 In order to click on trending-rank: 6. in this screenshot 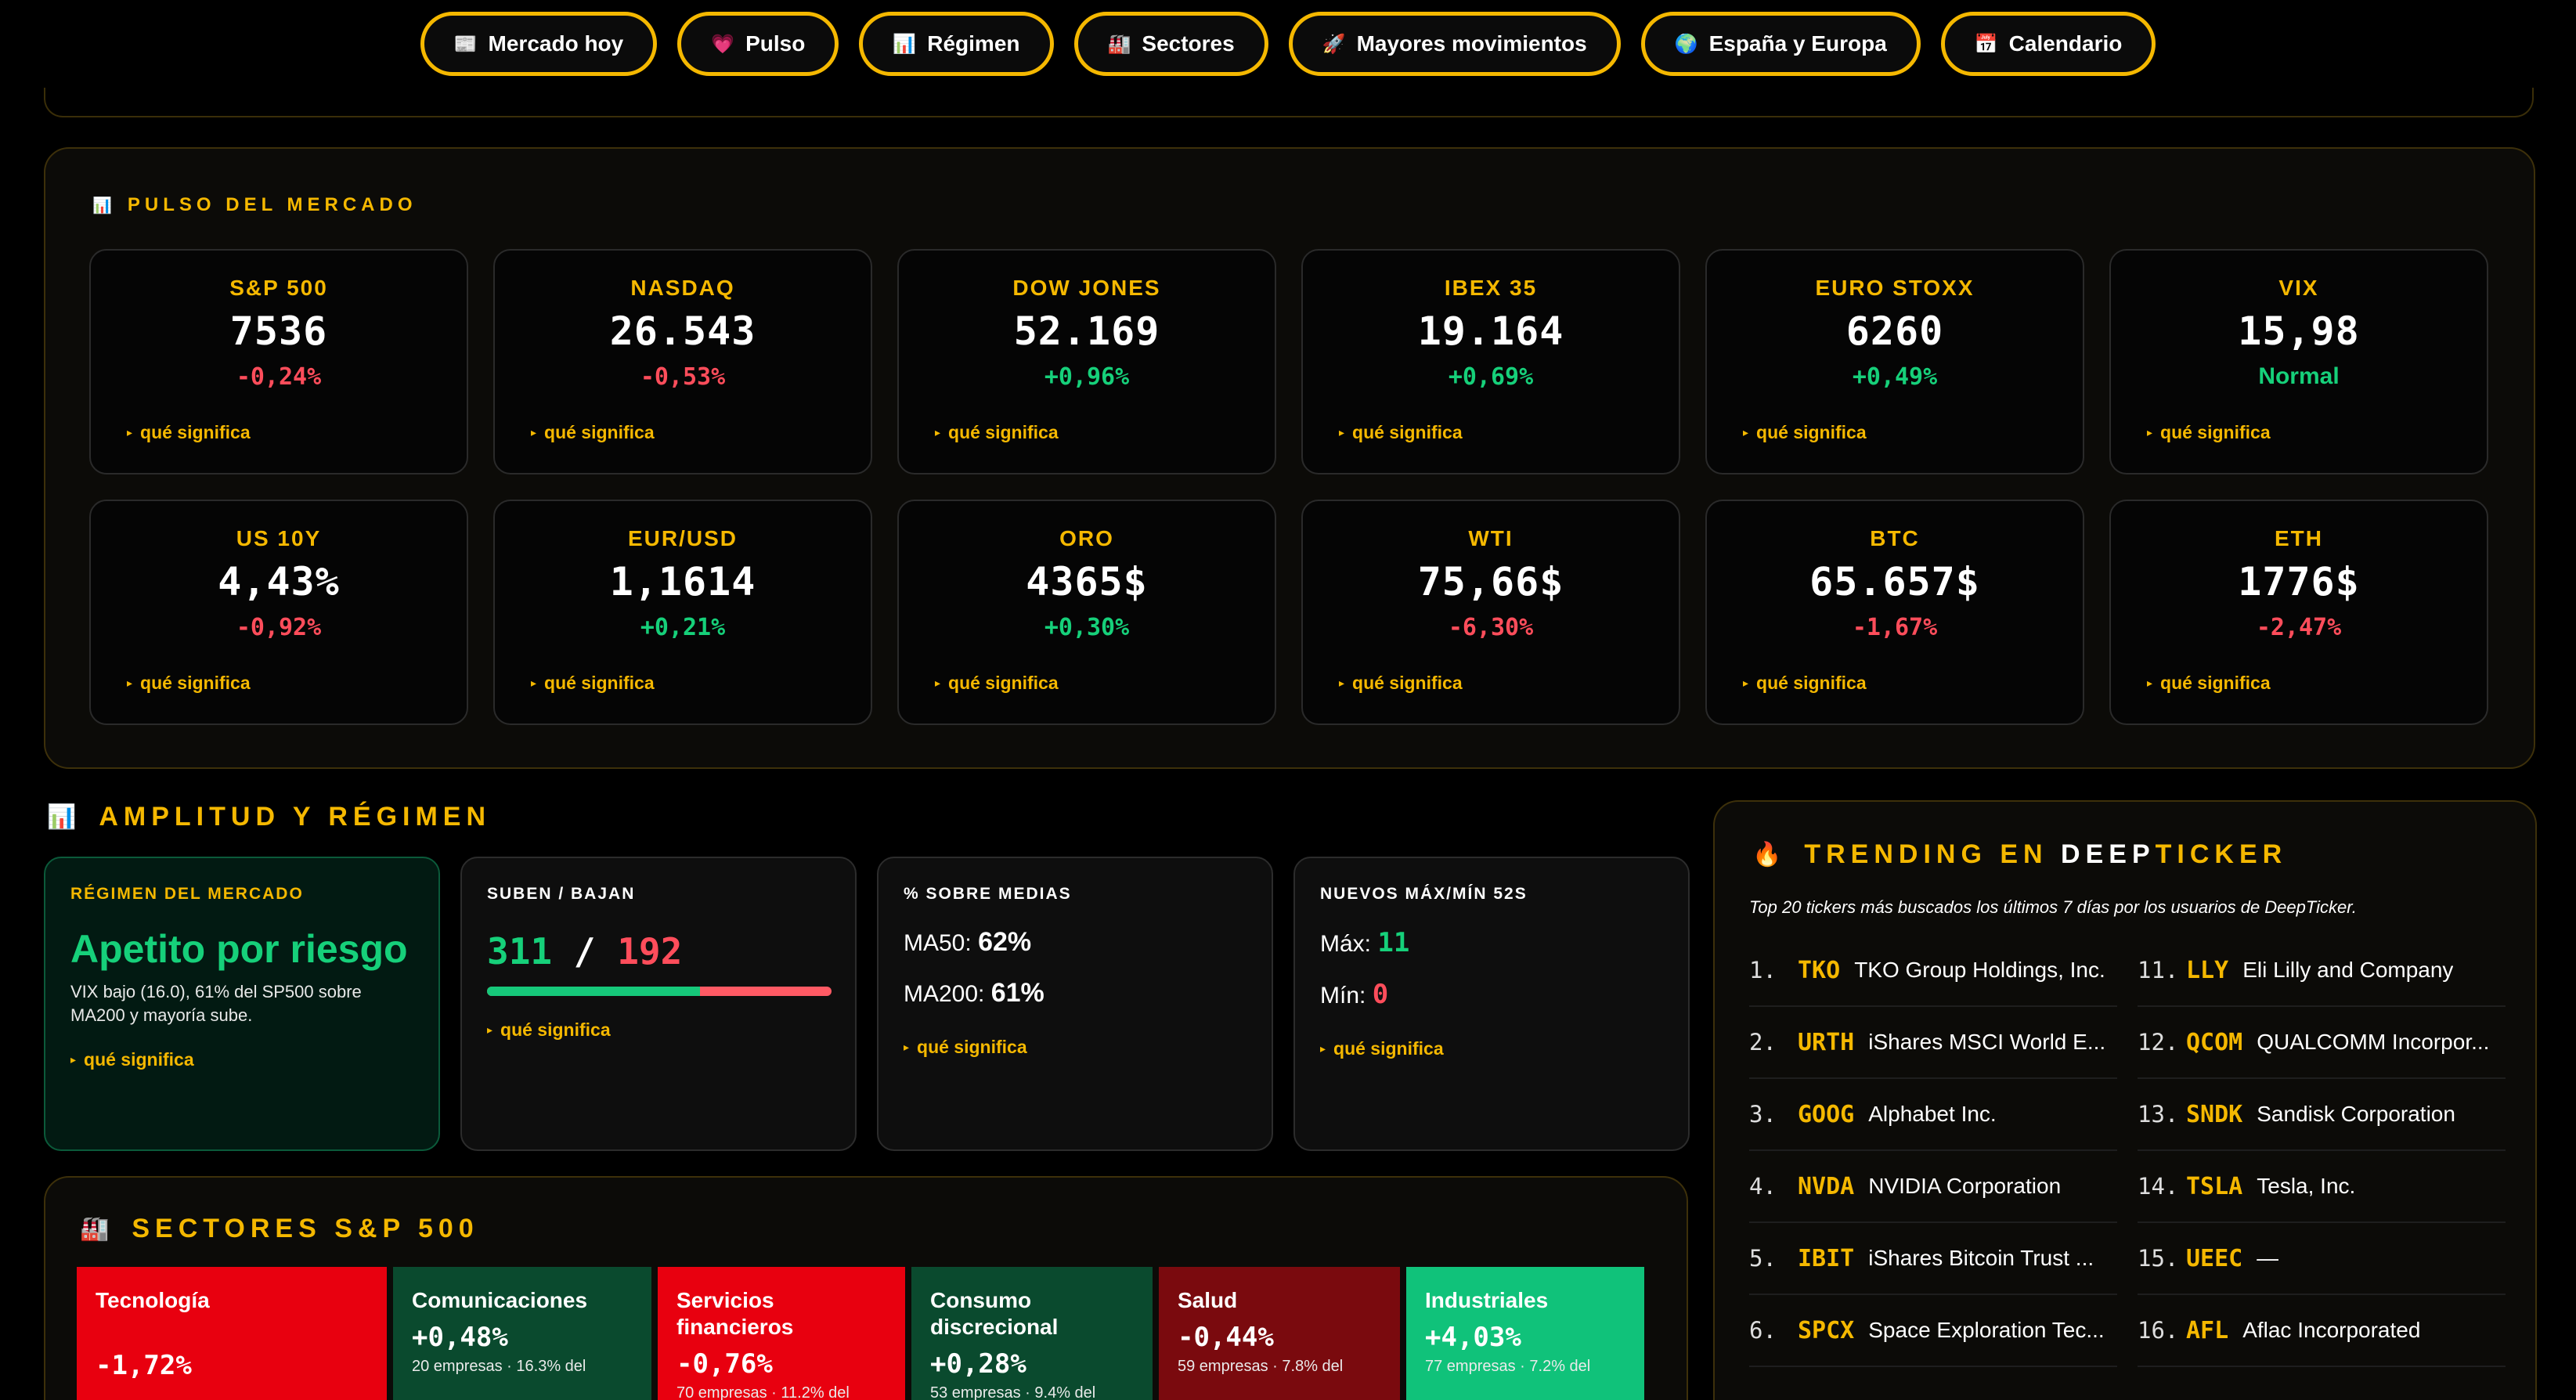, I will do `click(1763, 1331)`.